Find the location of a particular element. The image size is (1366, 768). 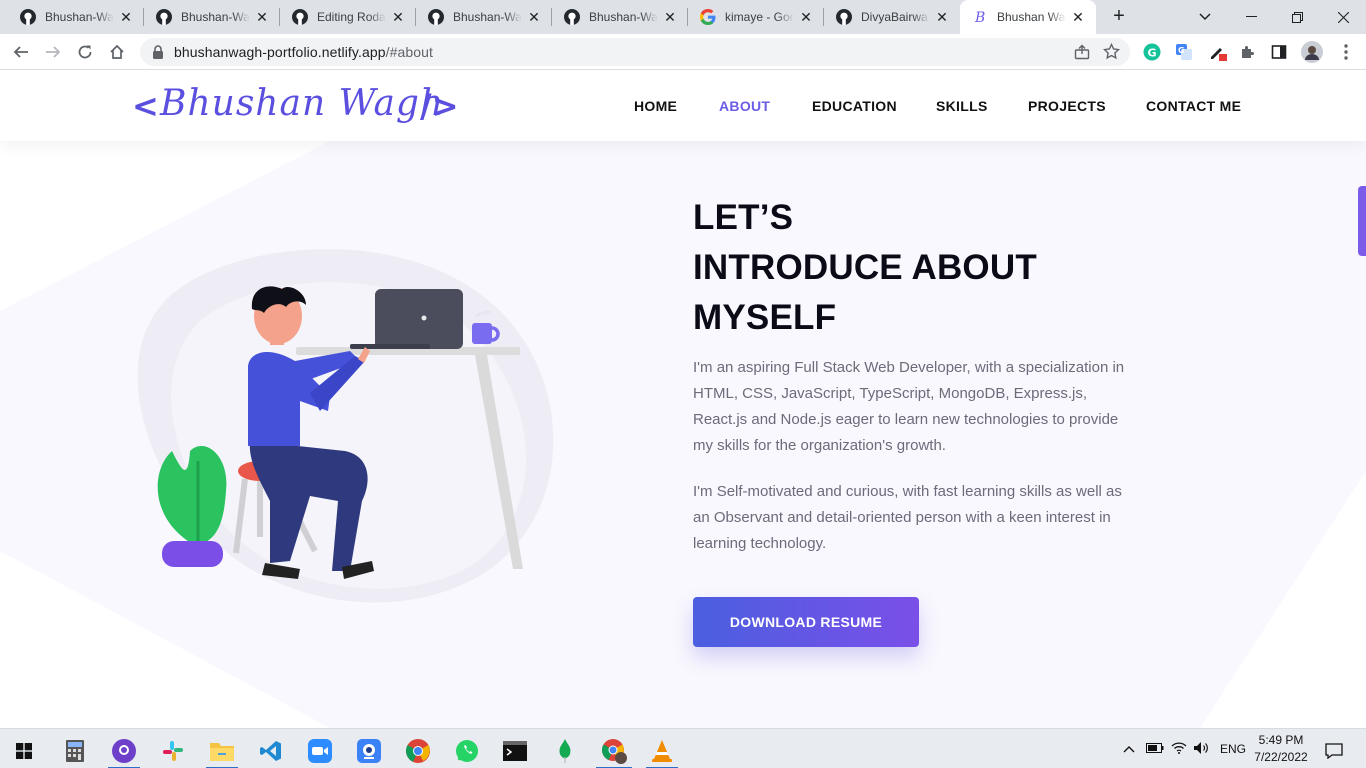

file-explorer-icon is located at coordinates (222, 750).